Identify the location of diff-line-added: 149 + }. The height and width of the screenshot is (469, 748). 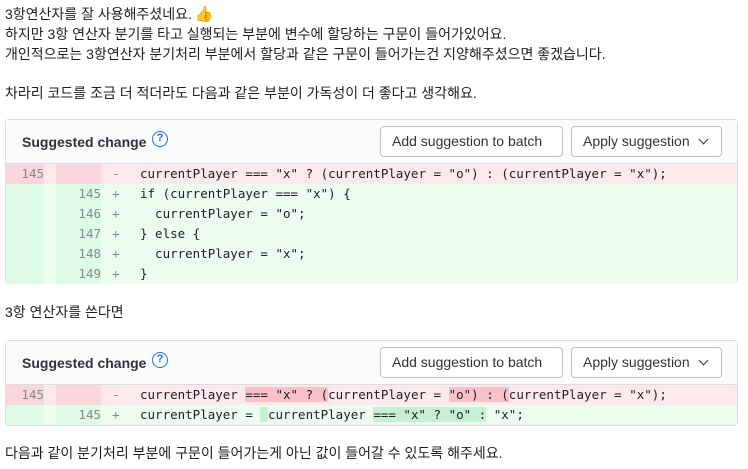
(371, 274).